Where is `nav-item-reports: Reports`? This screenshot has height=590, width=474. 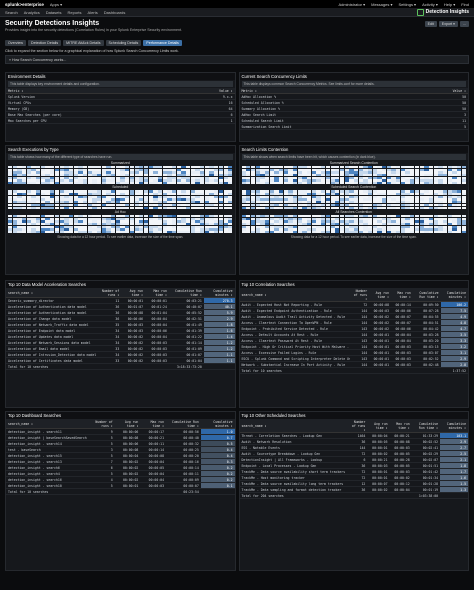
nav-item-reports: Reports is located at coordinates (75, 12).